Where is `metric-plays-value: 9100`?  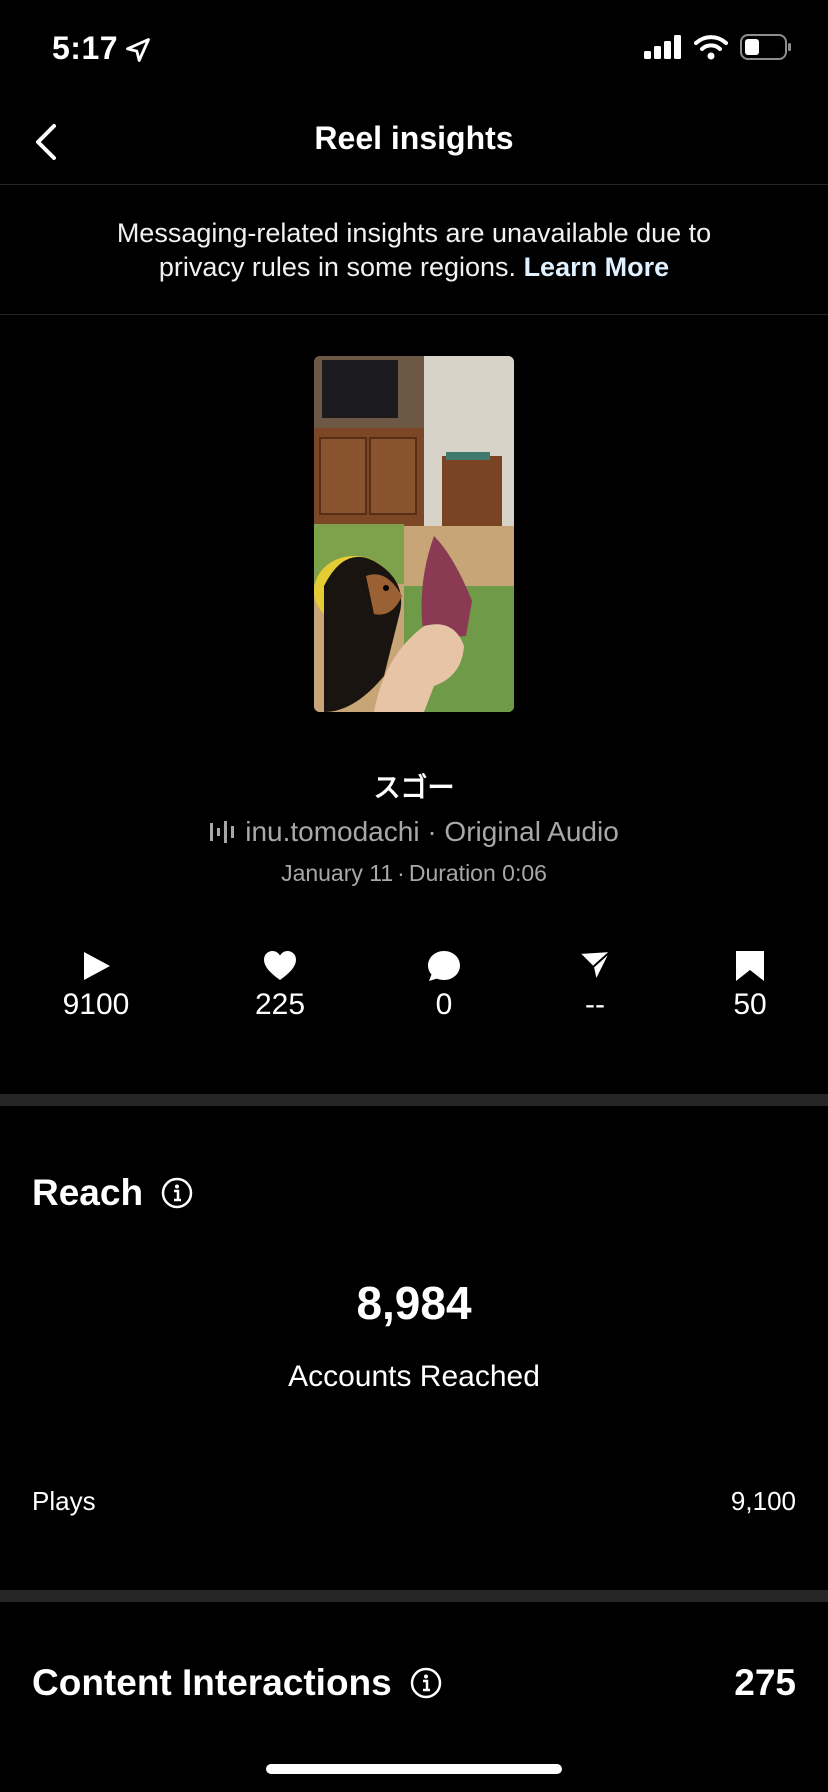 metric-plays-value: 9100 is located at coordinates (96, 1004).